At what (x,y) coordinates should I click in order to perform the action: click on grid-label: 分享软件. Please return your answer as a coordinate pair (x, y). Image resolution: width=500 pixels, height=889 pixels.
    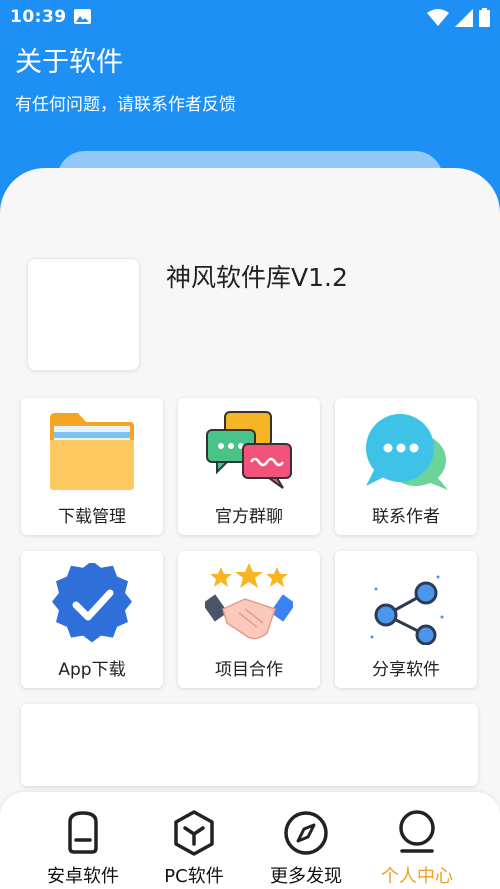
    Looking at the image, I should click on (406, 670).